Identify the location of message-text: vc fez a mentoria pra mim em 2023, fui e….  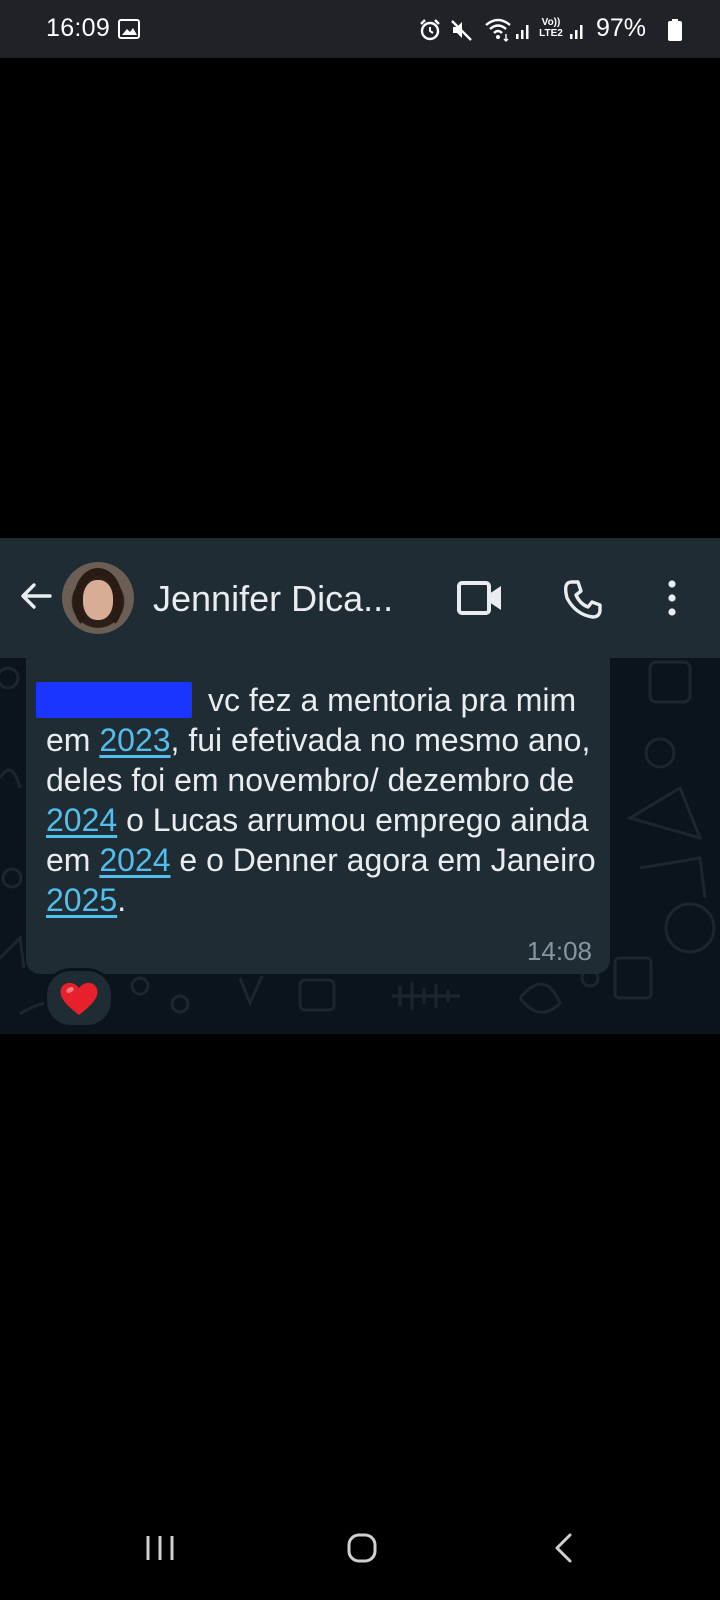
(326, 800).